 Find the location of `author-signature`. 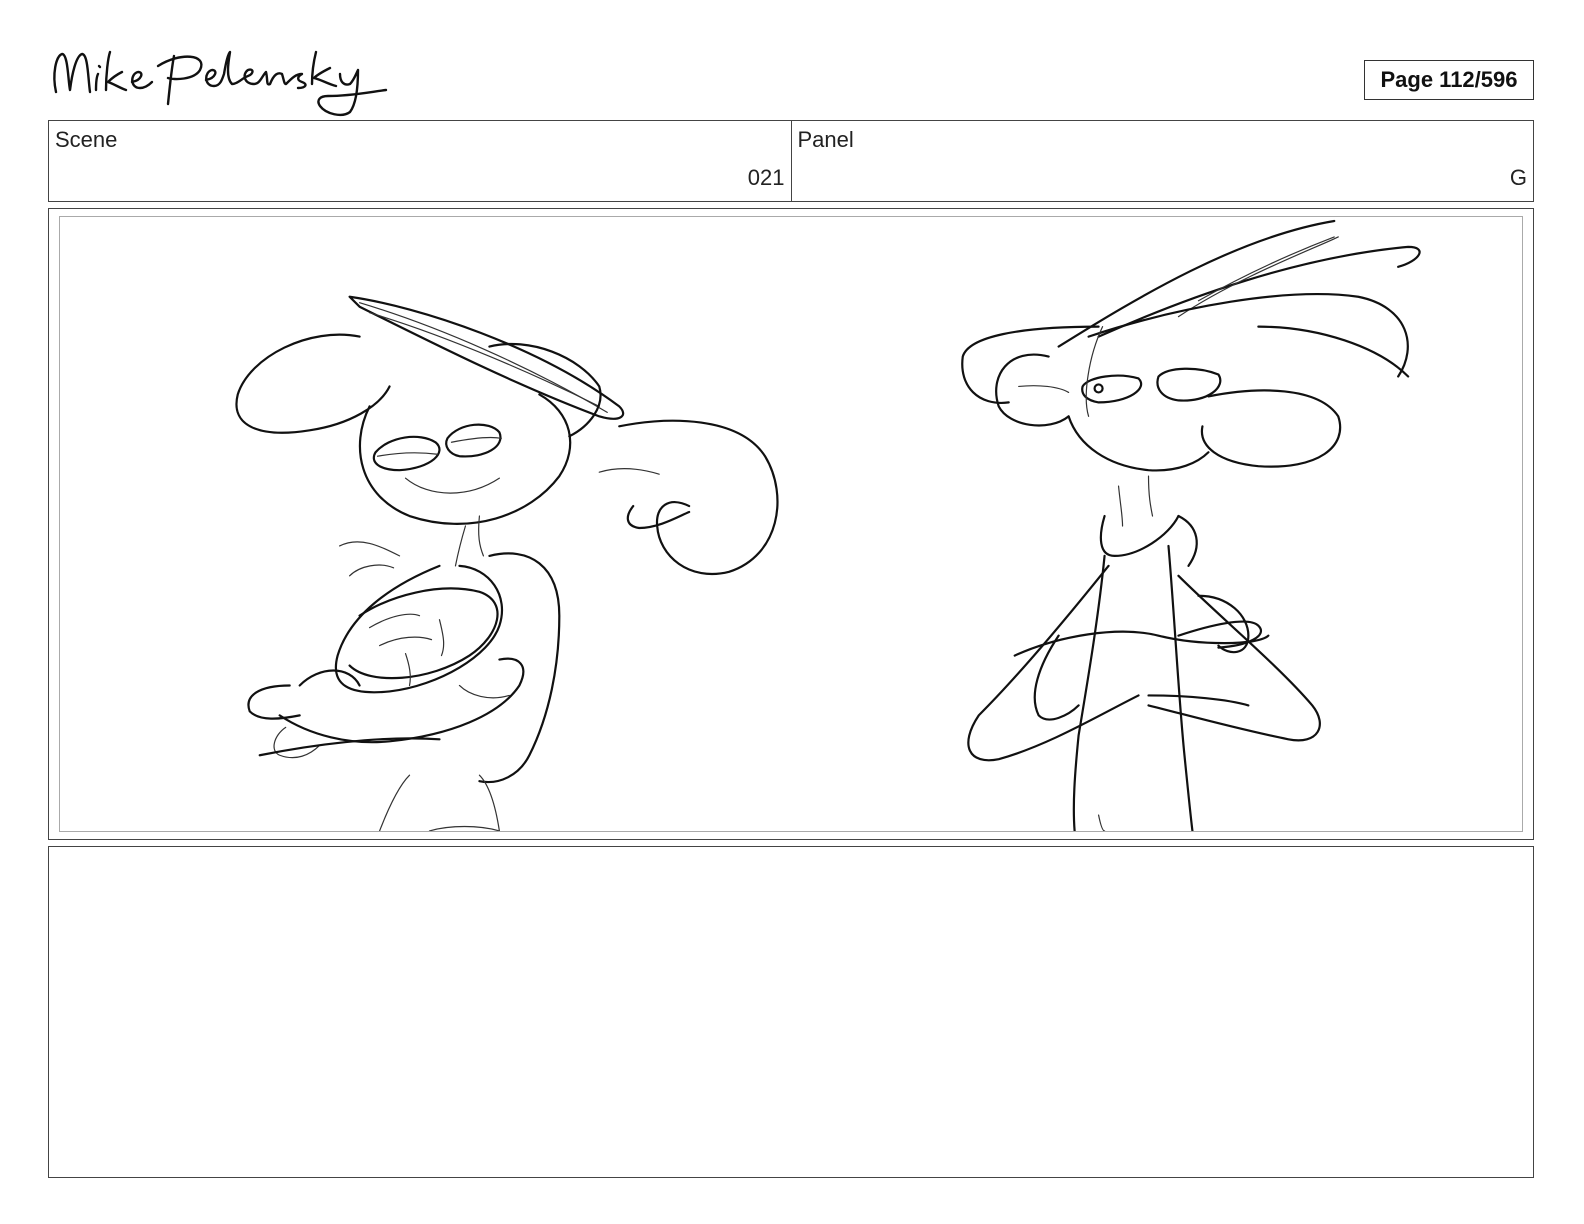

author-signature is located at coordinates (220, 83).